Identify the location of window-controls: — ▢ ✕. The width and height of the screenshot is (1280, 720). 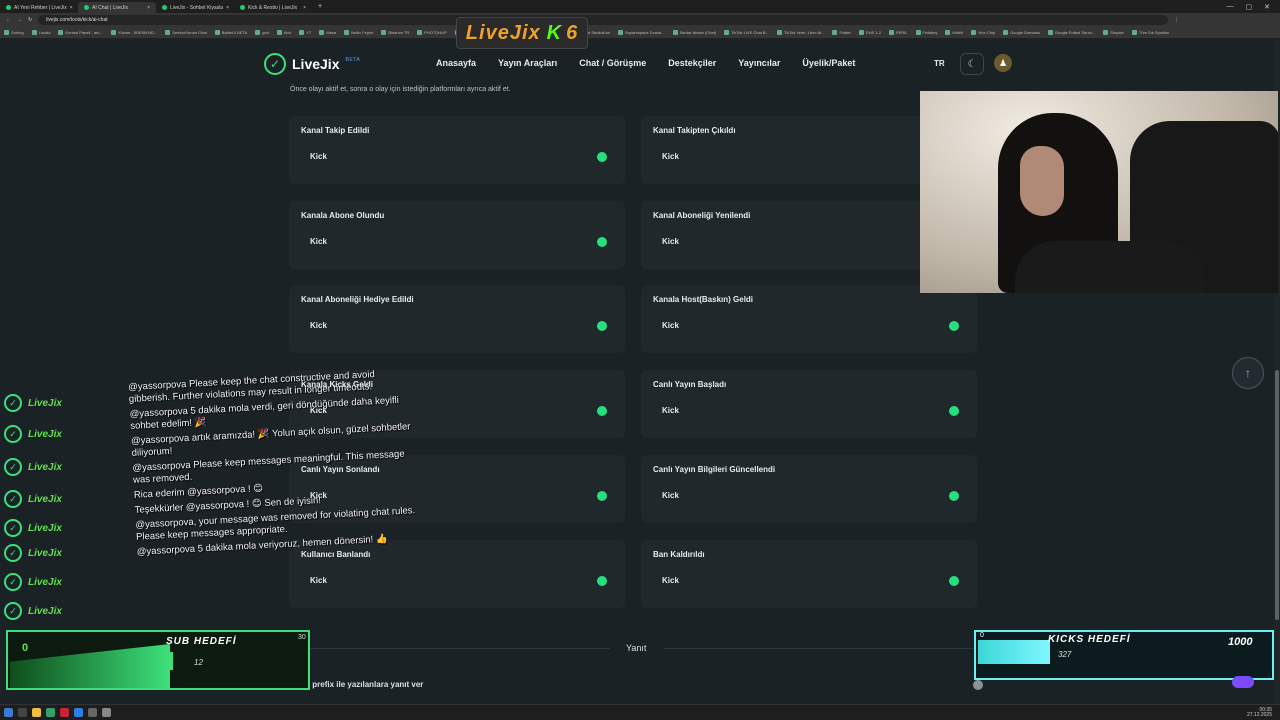
(1253, 7).